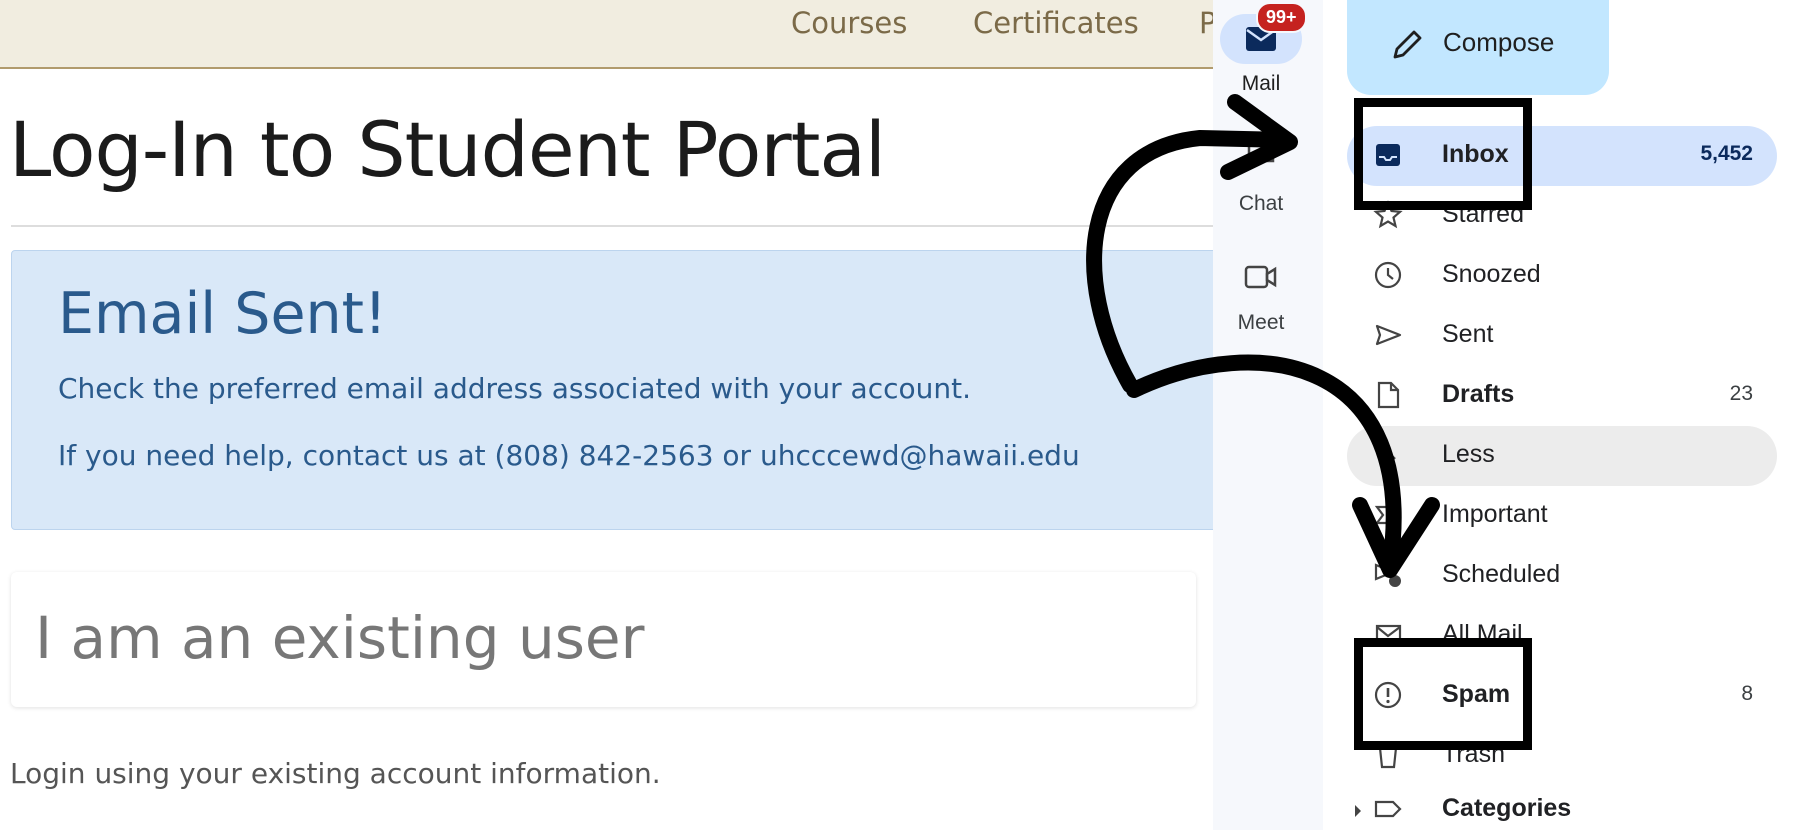 This screenshot has height=830, width=1794. I want to click on folder-label: Sent, so click(1468, 334).